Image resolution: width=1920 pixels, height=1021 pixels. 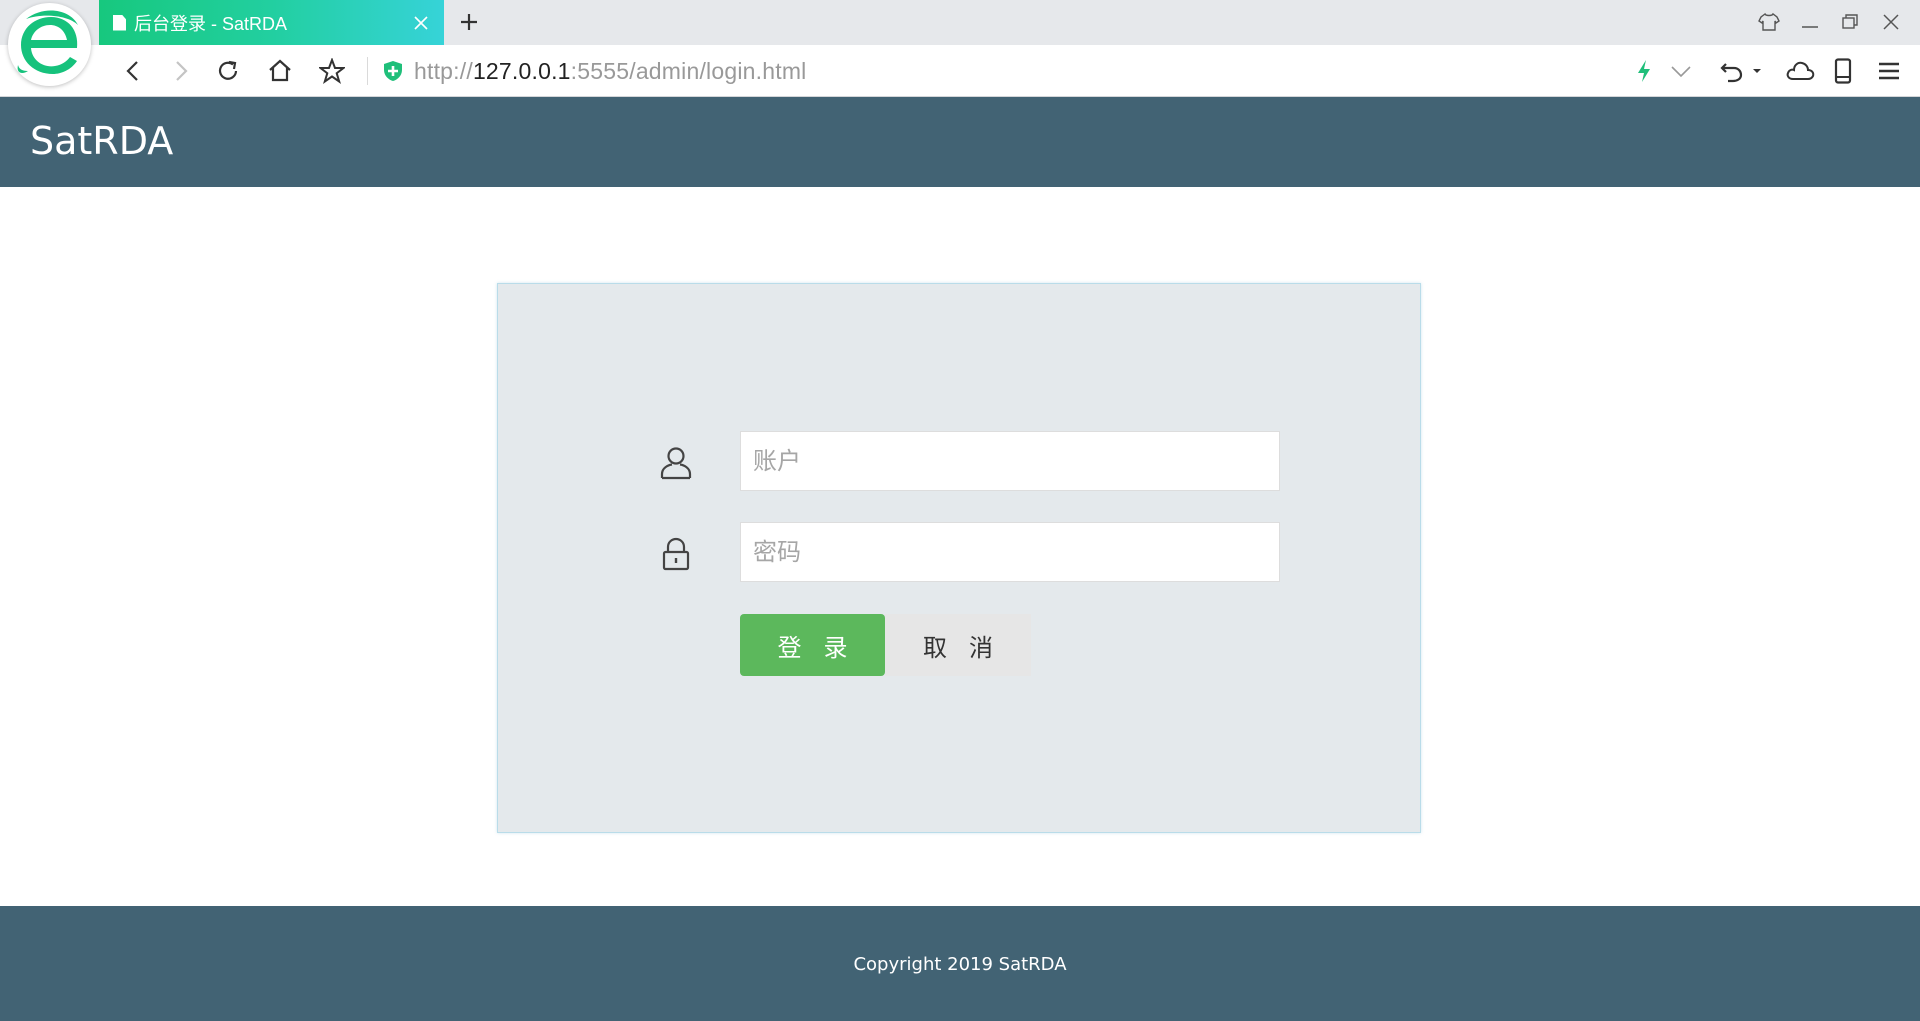 I want to click on browser-tab-active: 后台登录 - SatRDA, so click(x=271, y=22).